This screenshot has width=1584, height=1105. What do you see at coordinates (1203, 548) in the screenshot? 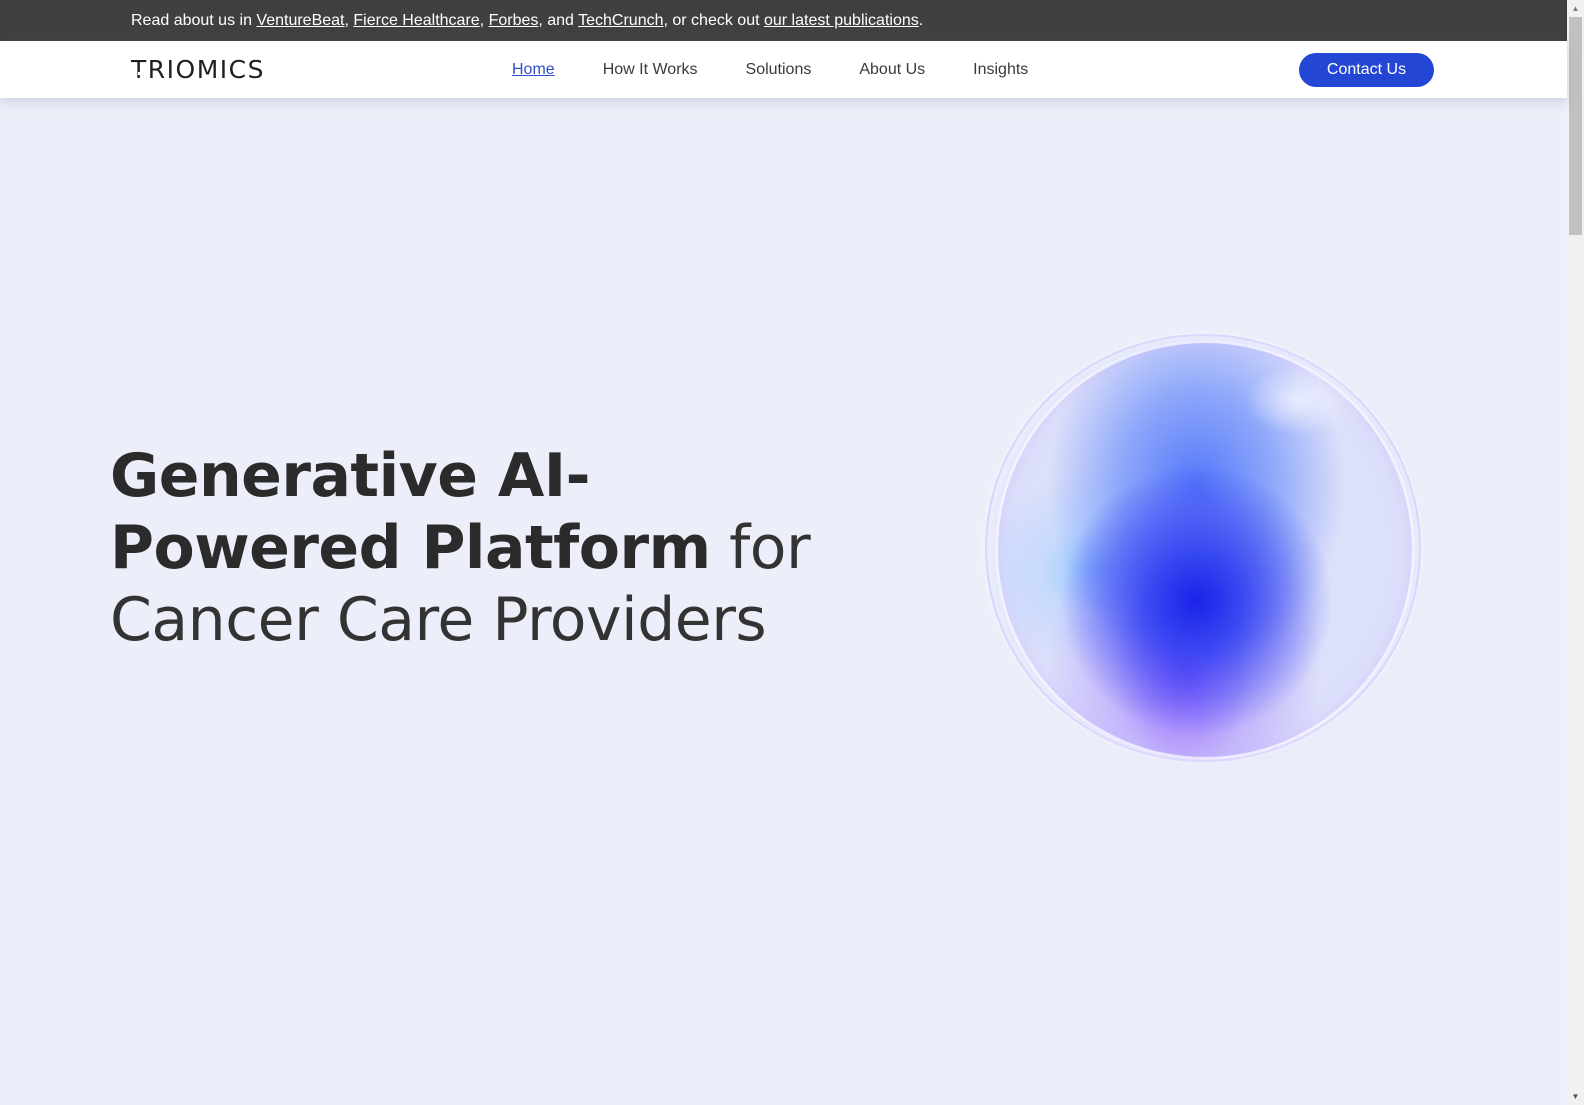
I see `hero-orb-graphic` at bounding box center [1203, 548].